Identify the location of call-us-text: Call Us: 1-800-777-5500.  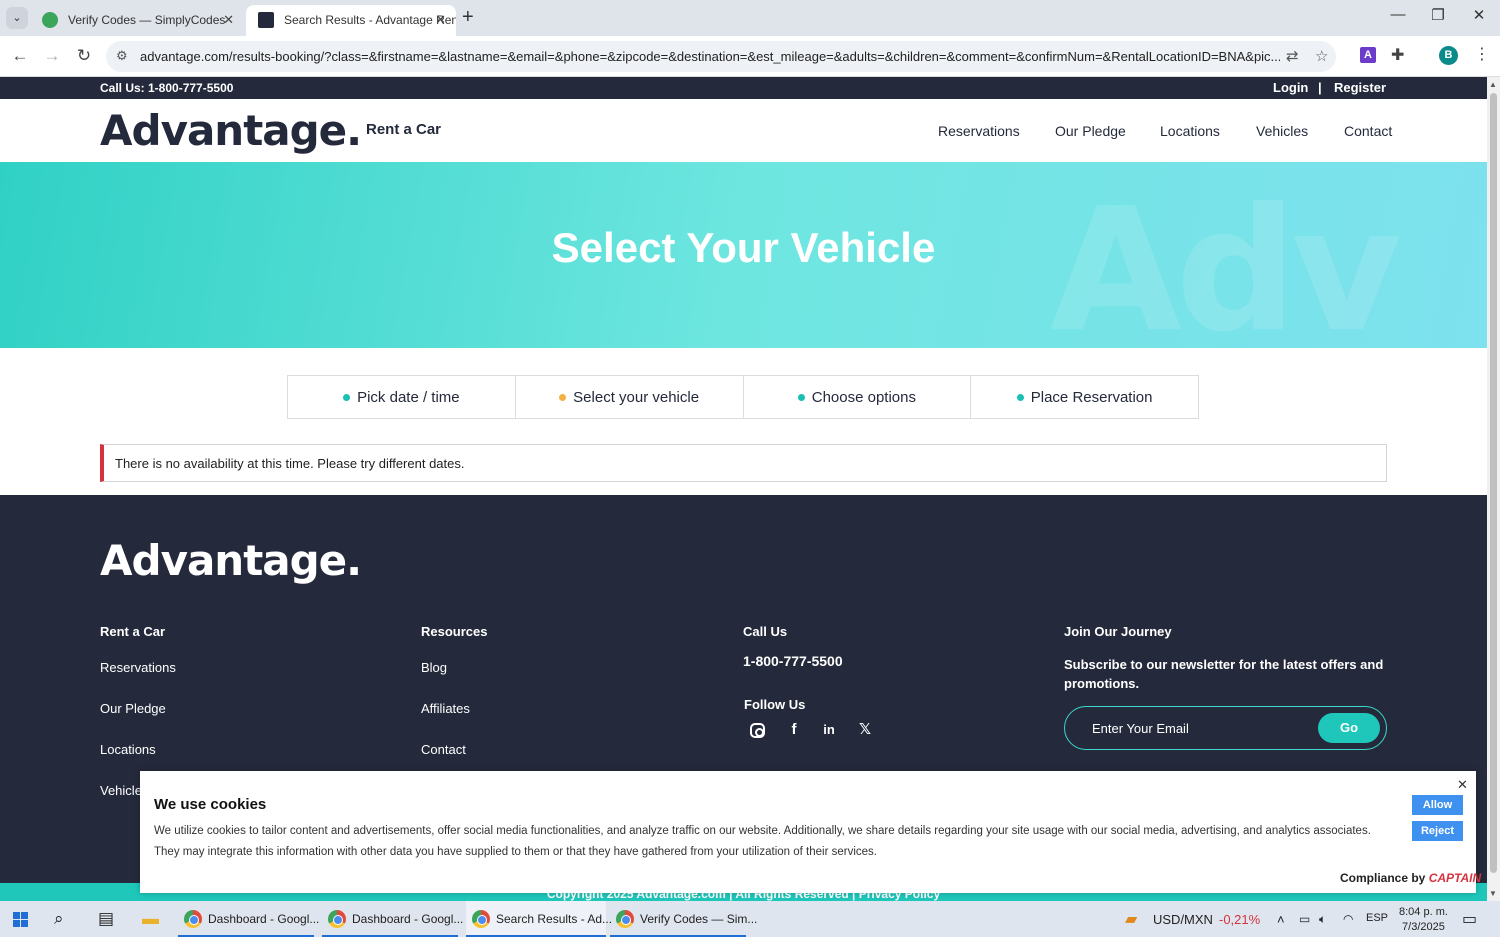
(167, 88).